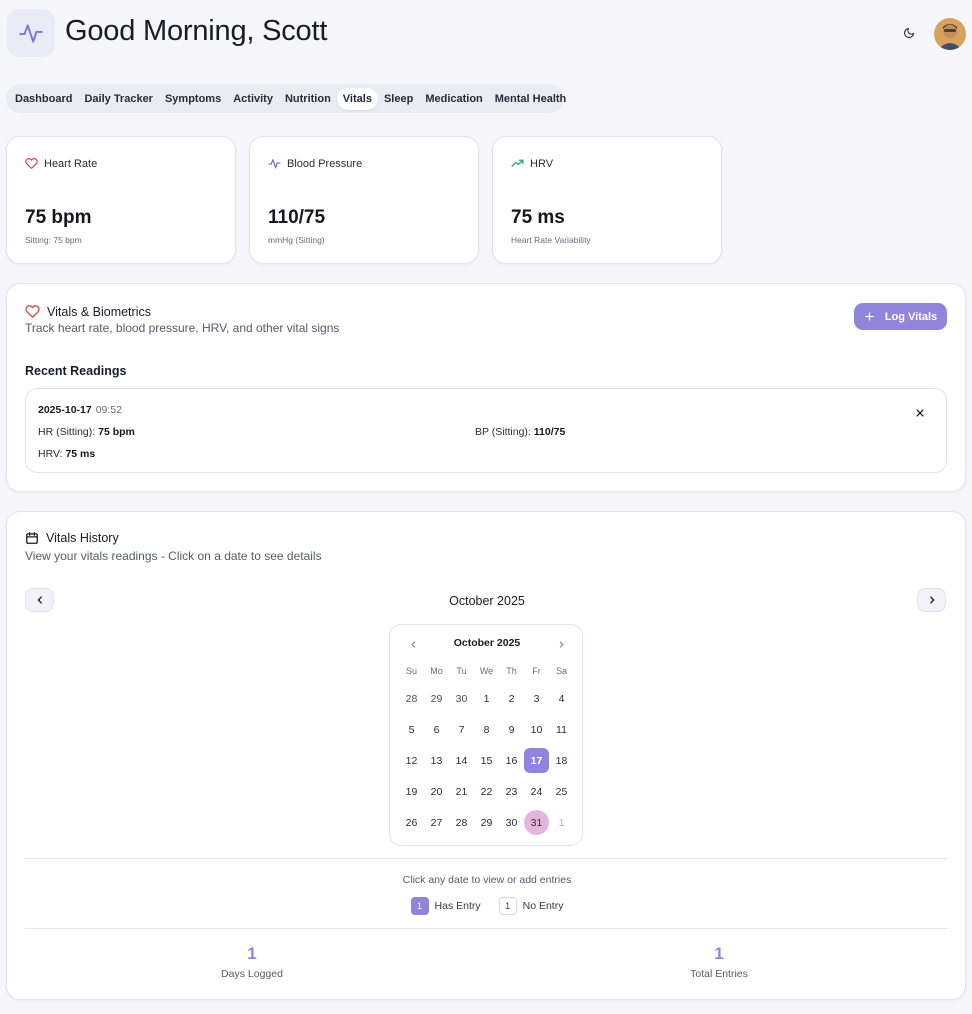 The width and height of the screenshot is (972, 1014). What do you see at coordinates (252, 953) in the screenshot?
I see `days-logged-value: 1` at bounding box center [252, 953].